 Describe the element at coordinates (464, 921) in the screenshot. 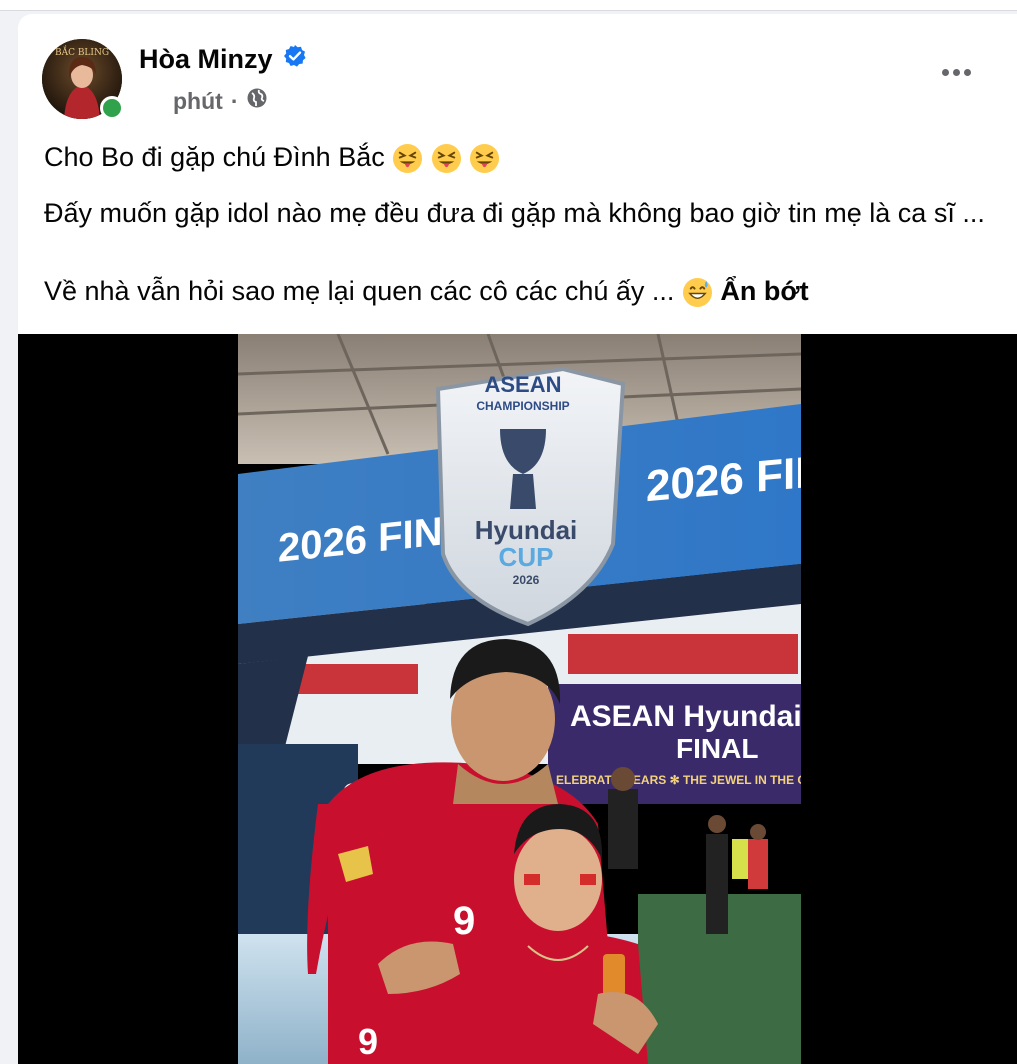

I see `jersey-number: 9` at that location.